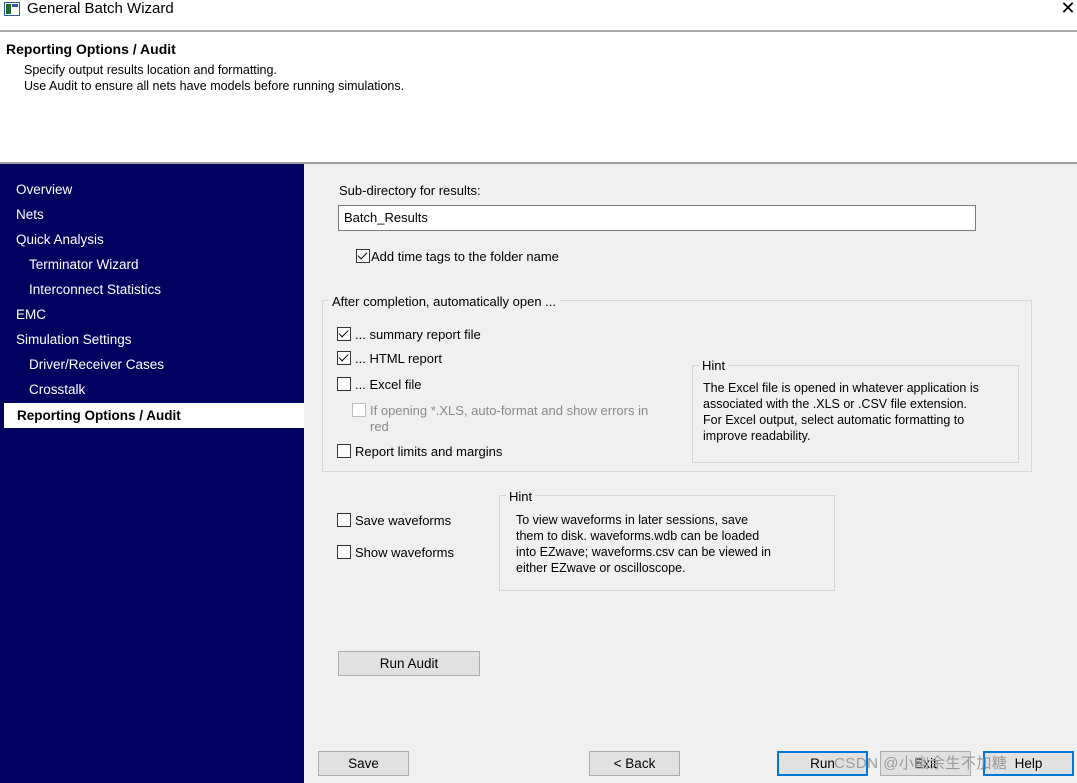  I want to click on xls-autoformat-checkbox, so click(359, 410).